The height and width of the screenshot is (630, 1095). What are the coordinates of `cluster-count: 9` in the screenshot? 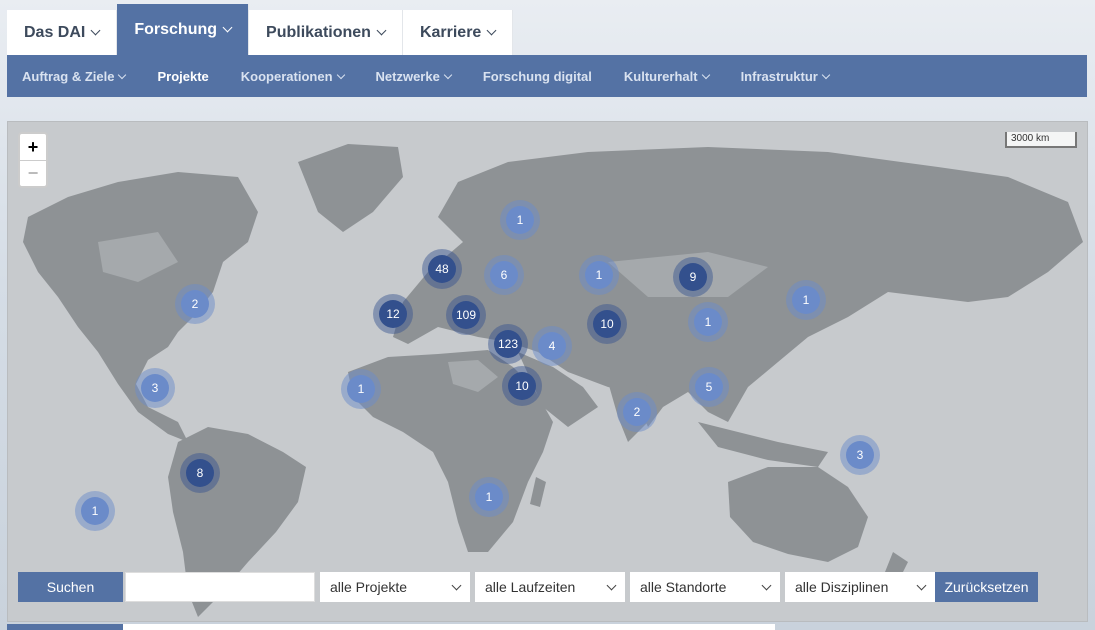 It's located at (693, 277).